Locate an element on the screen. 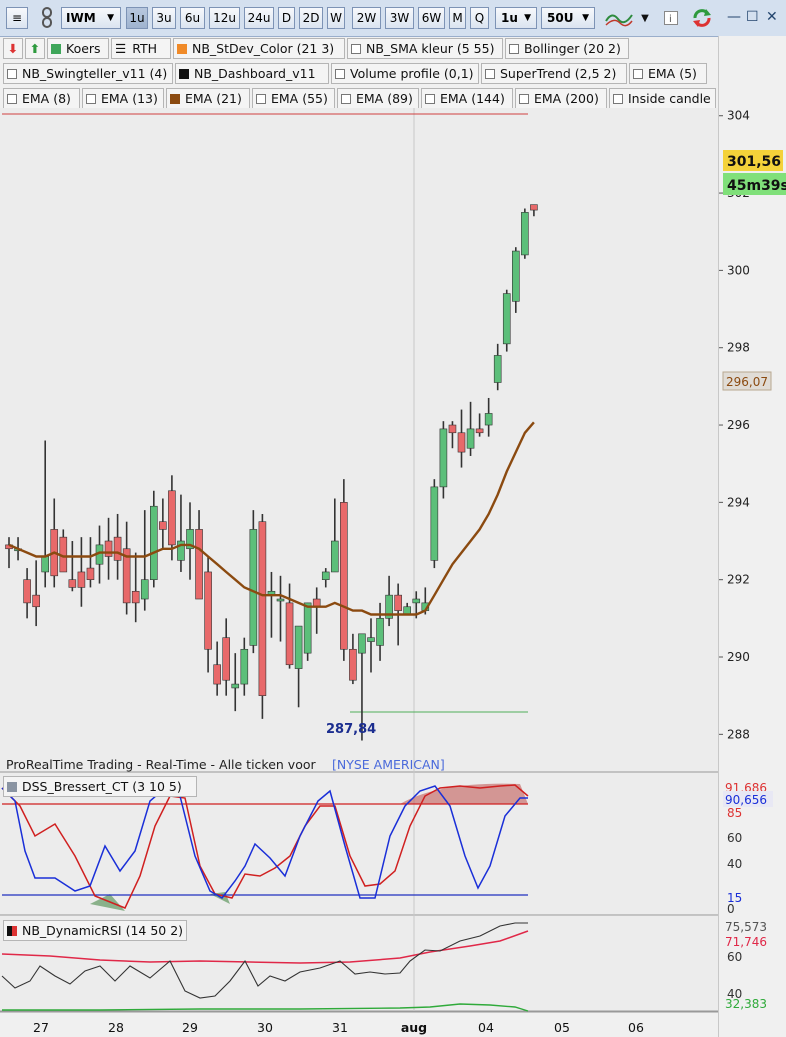 Image resolution: width=786 pixels, height=1037 pixels. timeframe-button-2d: 2D is located at coordinates (311, 18).